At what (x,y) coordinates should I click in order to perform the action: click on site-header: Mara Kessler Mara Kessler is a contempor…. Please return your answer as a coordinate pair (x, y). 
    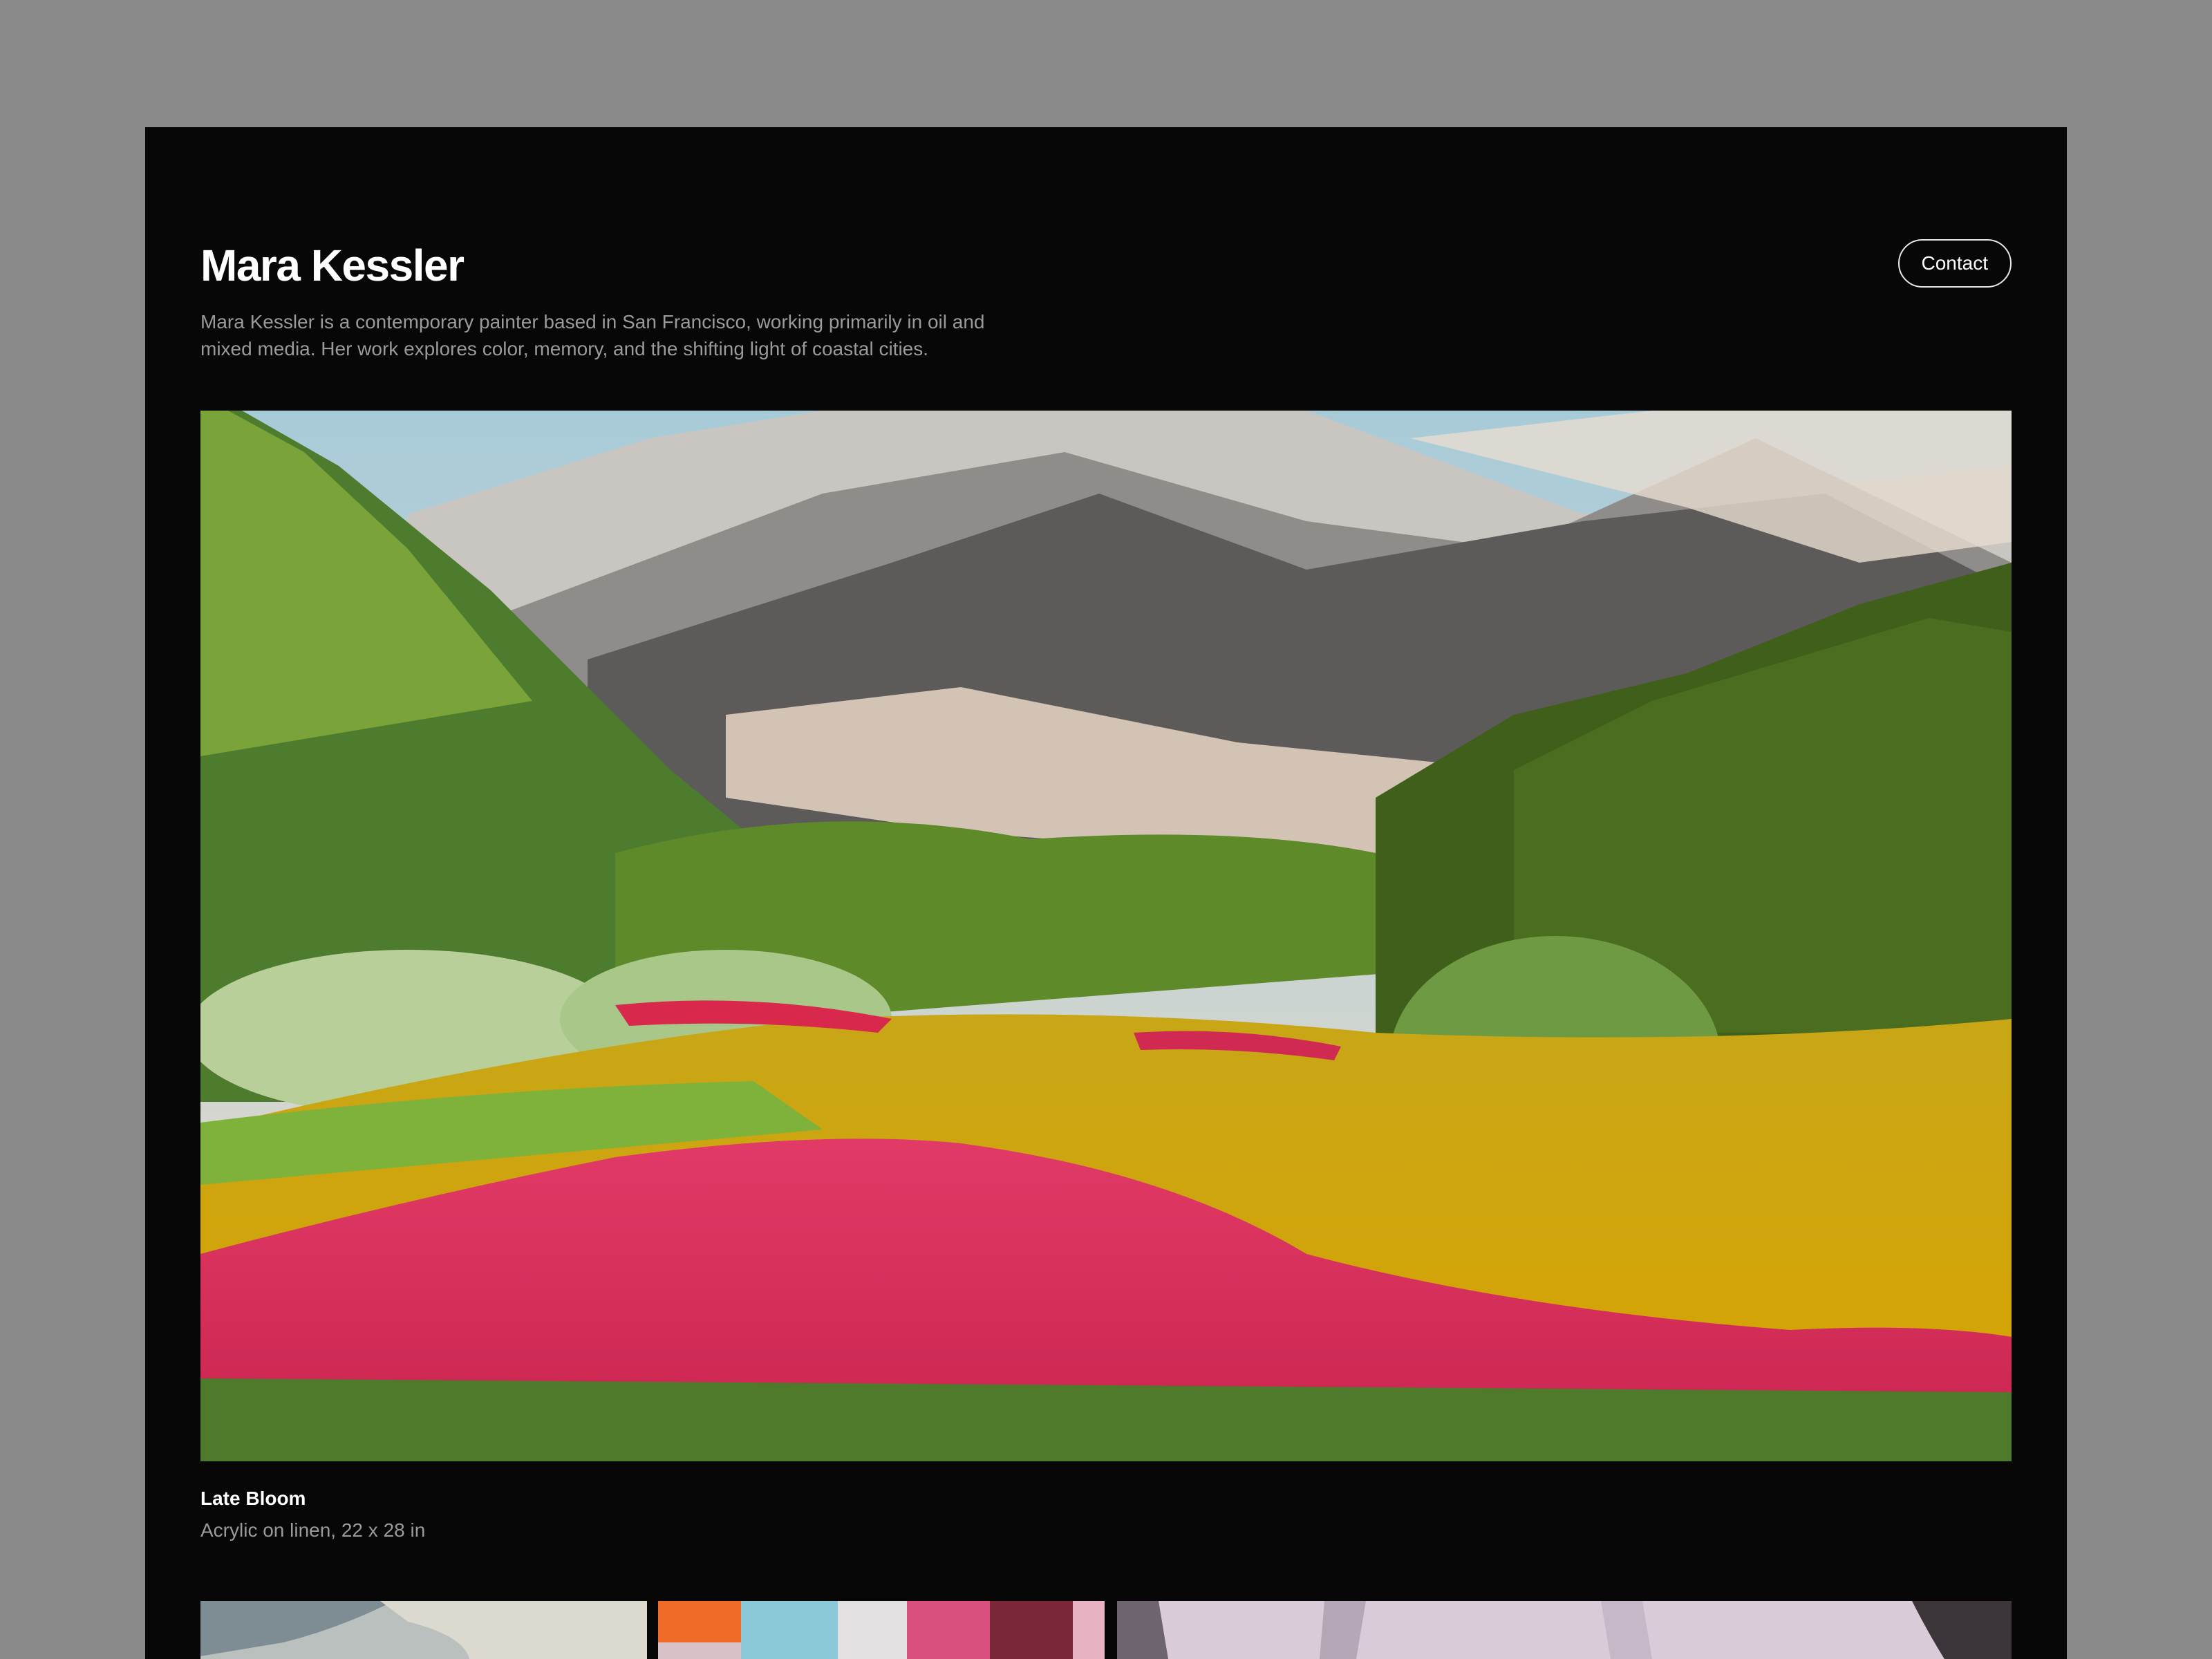
    Looking at the image, I should click on (1106, 300).